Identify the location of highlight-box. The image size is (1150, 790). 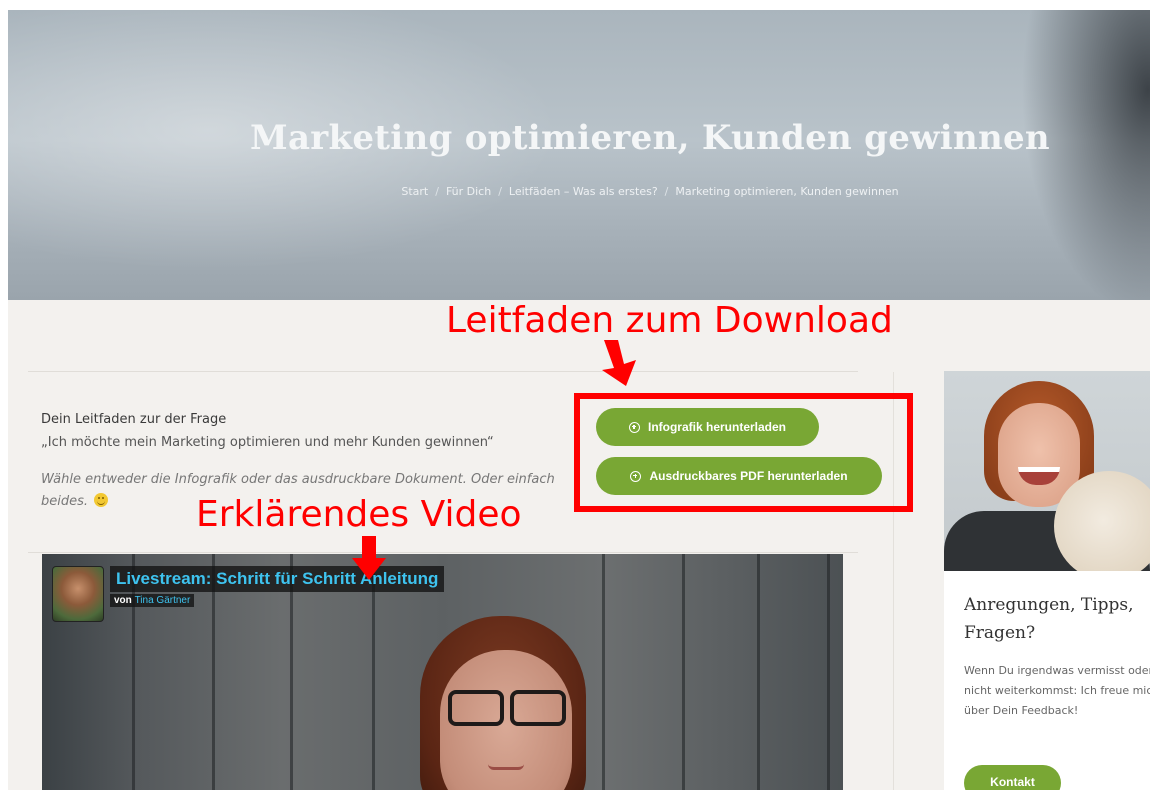
(743, 452).